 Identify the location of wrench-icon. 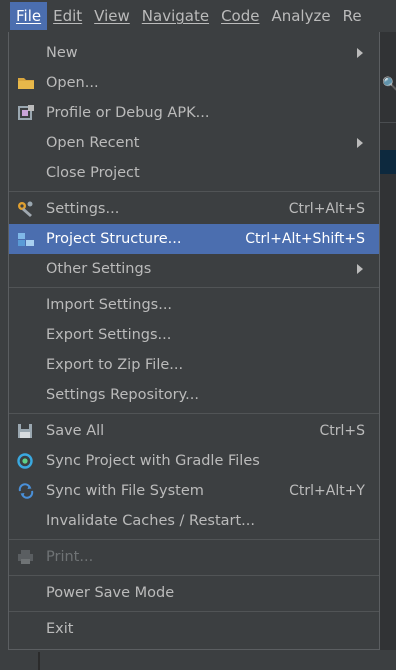
(25, 209).